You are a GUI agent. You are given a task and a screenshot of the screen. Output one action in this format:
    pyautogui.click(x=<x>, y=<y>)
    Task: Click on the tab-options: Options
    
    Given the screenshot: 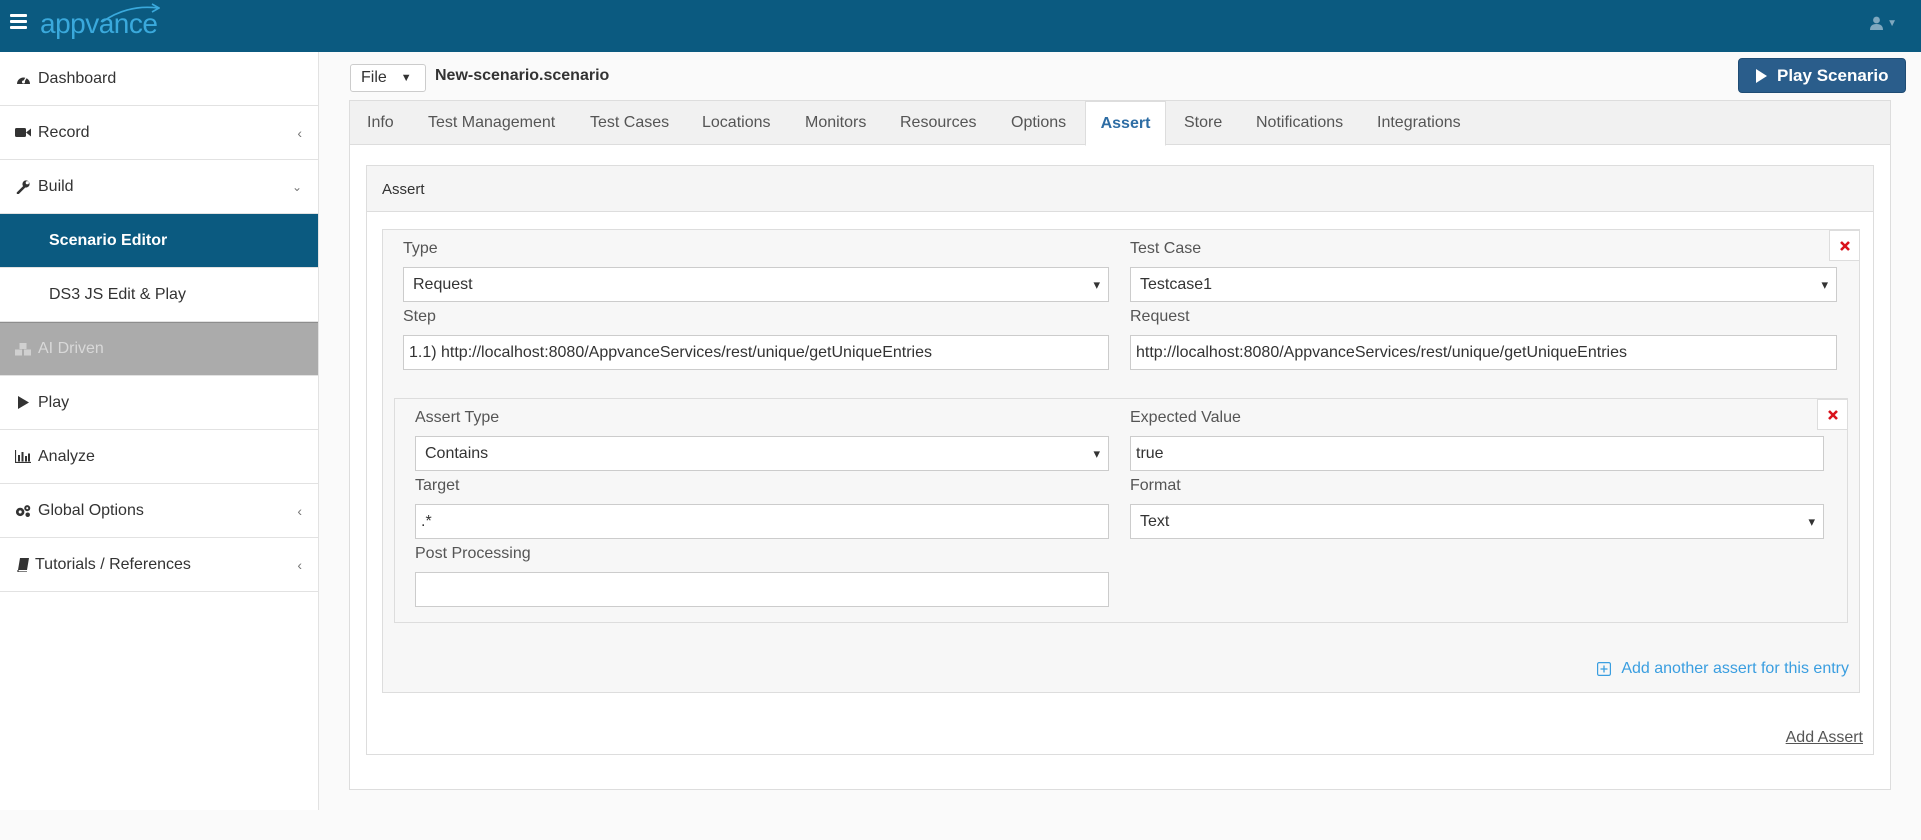 What is the action you would take?
    pyautogui.click(x=1038, y=123)
    